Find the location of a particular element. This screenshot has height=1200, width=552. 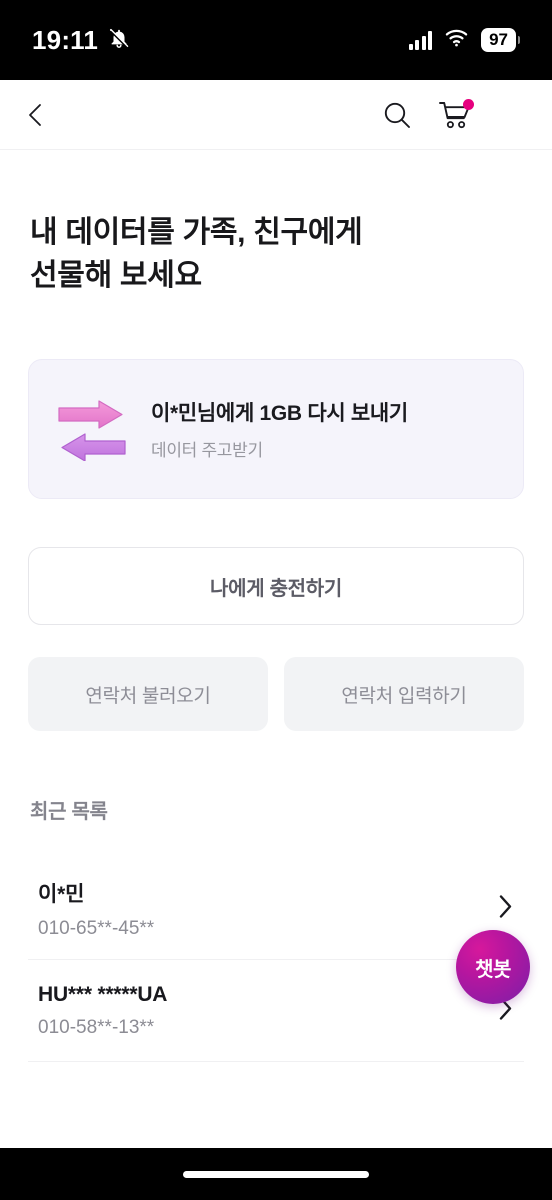

contact-name: 이*민 is located at coordinates (61, 894).